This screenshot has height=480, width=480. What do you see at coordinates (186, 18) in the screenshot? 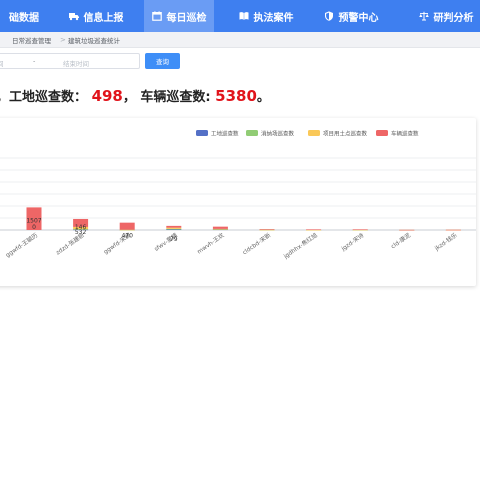
I see `nav-item-label: 每日巡检` at bounding box center [186, 18].